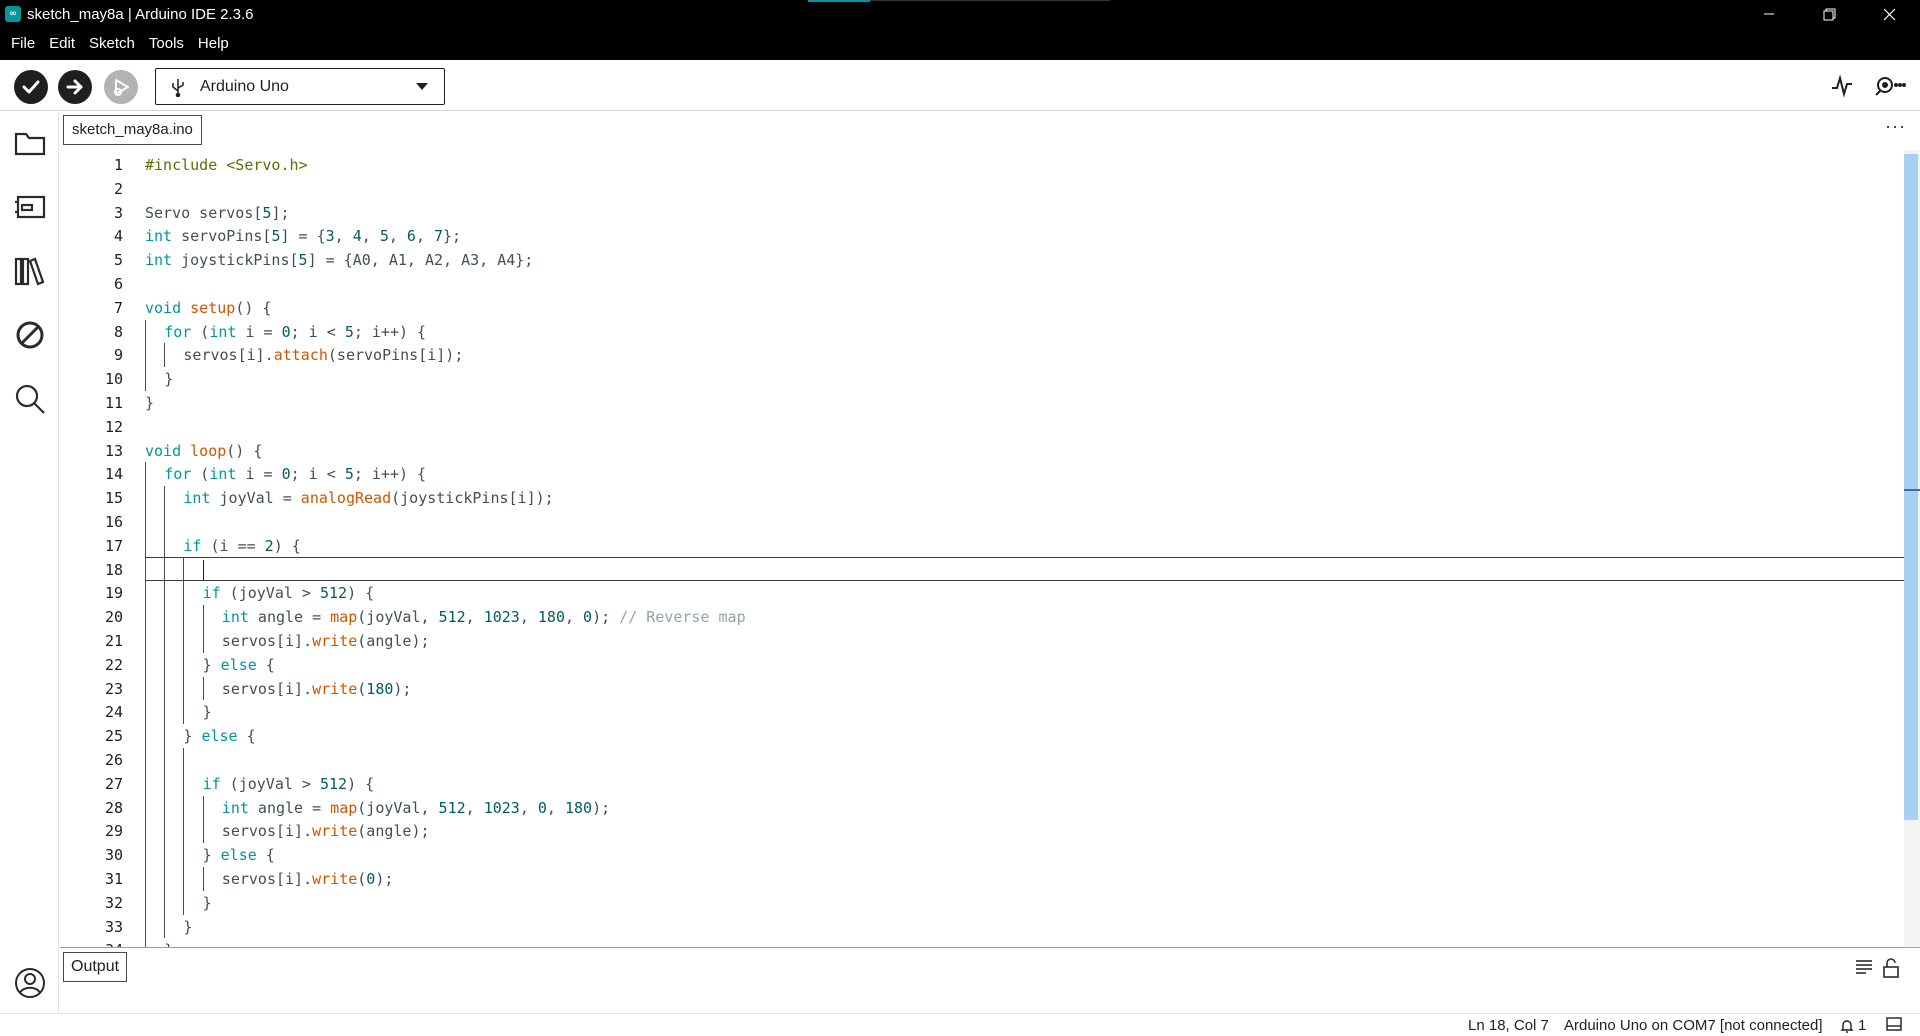 Image resolution: width=1920 pixels, height=1036 pixels. I want to click on library-manager-button, so click(30, 271).